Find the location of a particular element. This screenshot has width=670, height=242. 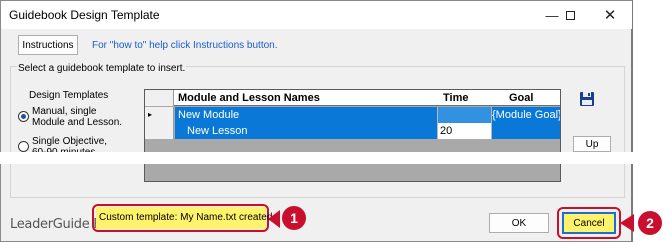

annotation-marker-1: 1 is located at coordinates (294, 218).